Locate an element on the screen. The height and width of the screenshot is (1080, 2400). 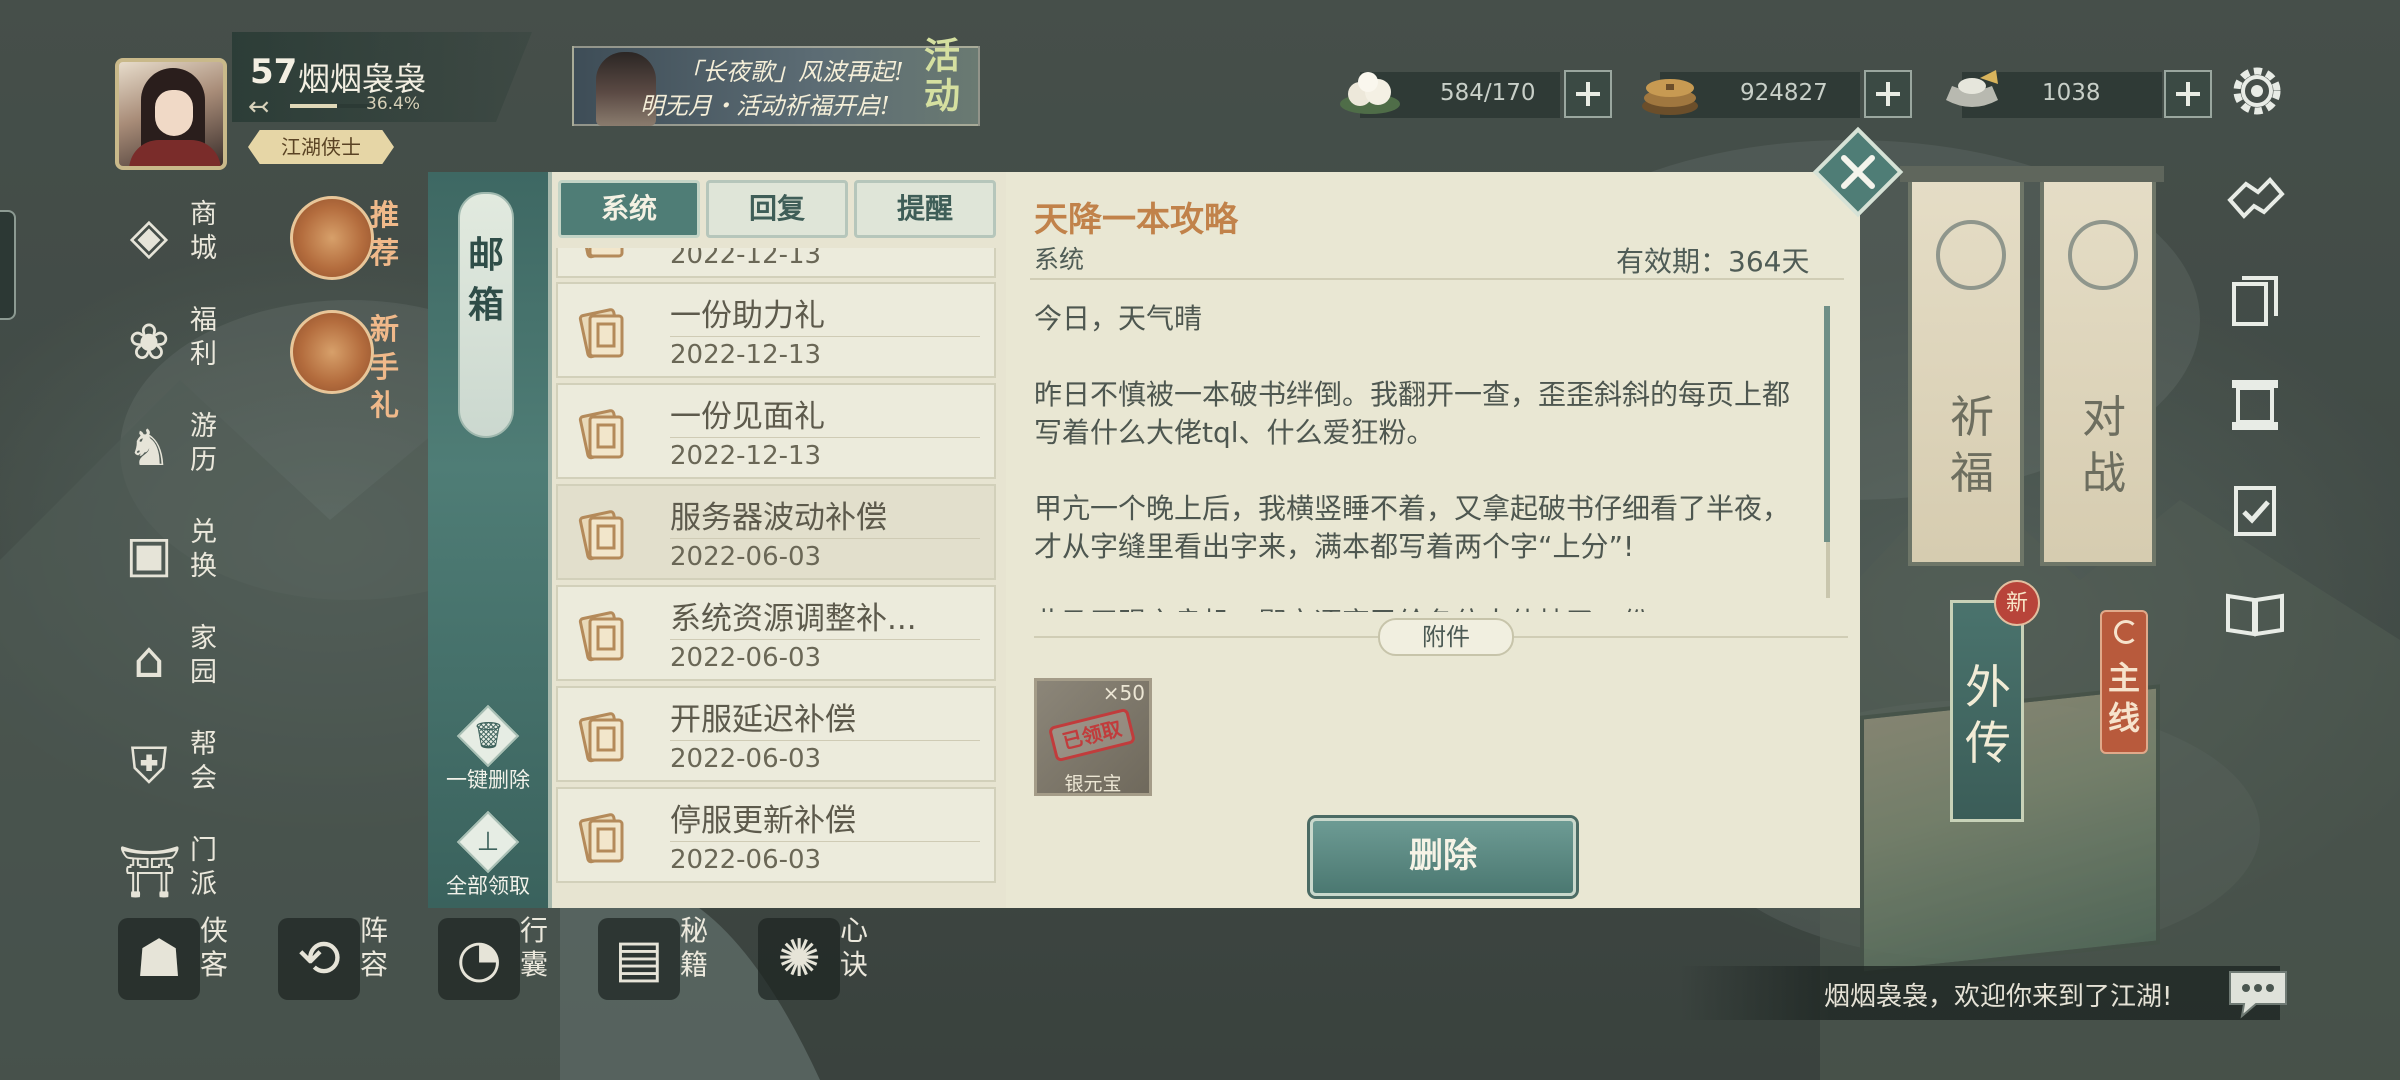
list-item: 一份见面礼 2022-12-13 is located at coordinates (776, 431).